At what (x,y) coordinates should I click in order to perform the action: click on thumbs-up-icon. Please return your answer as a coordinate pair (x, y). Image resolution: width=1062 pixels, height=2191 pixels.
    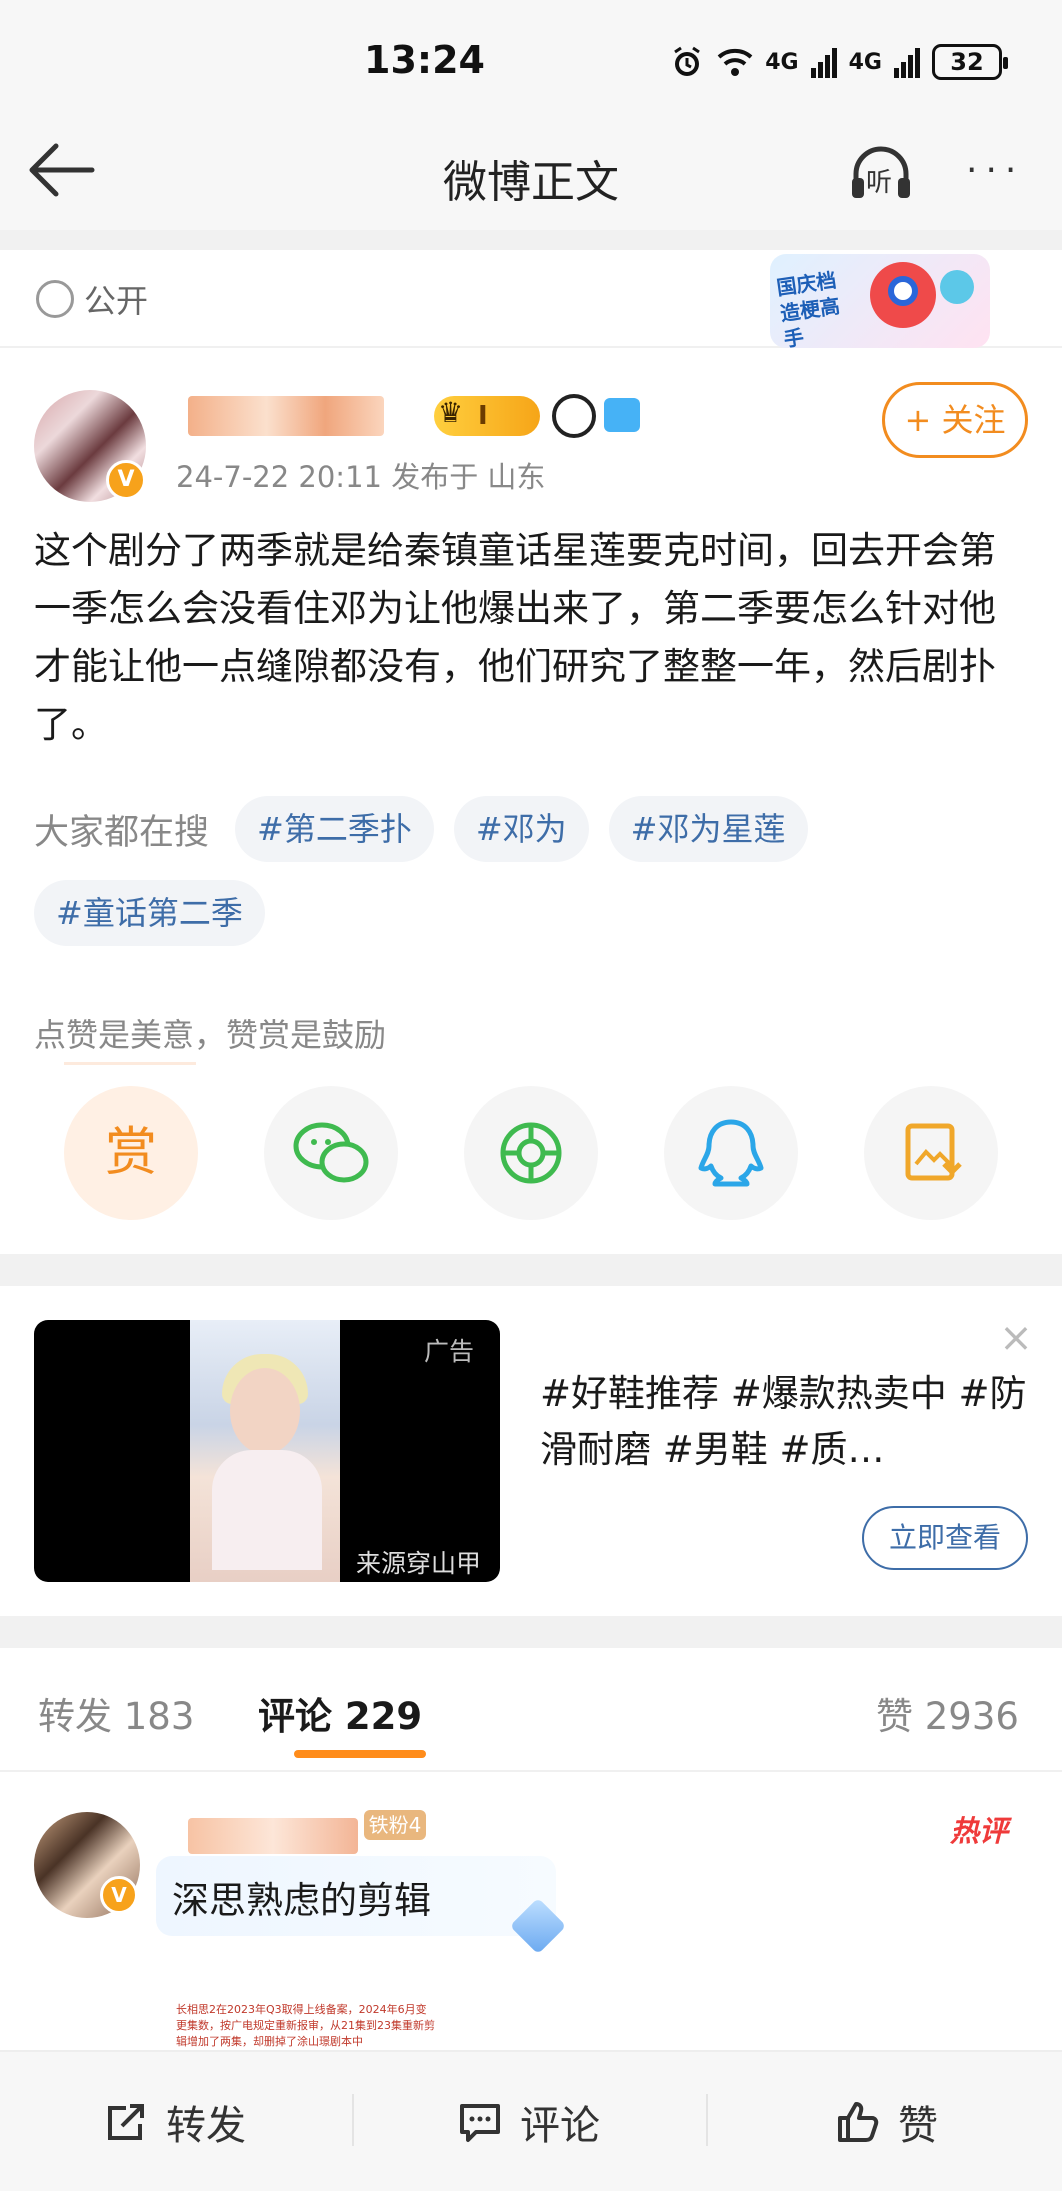
    Looking at the image, I should click on (858, 2122).